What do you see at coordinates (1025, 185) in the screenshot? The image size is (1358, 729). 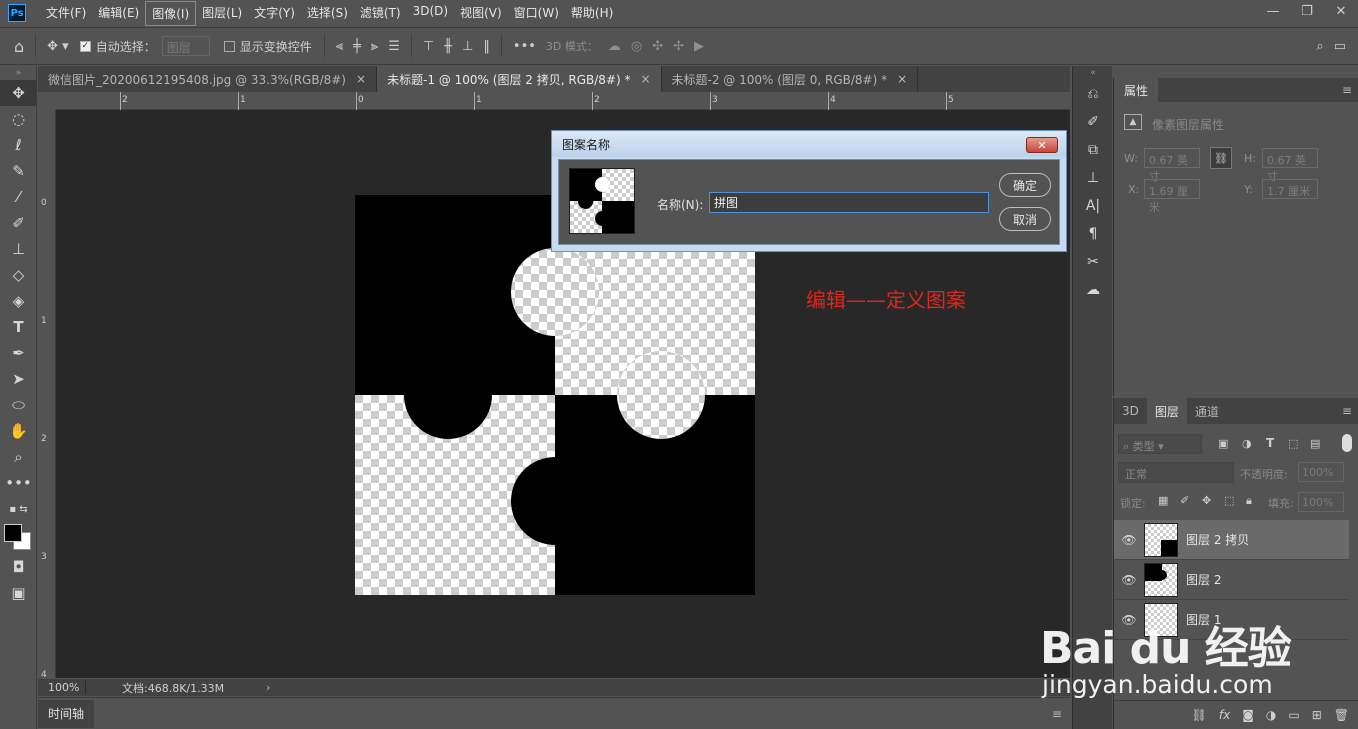 I see `ok-button: 确定` at bounding box center [1025, 185].